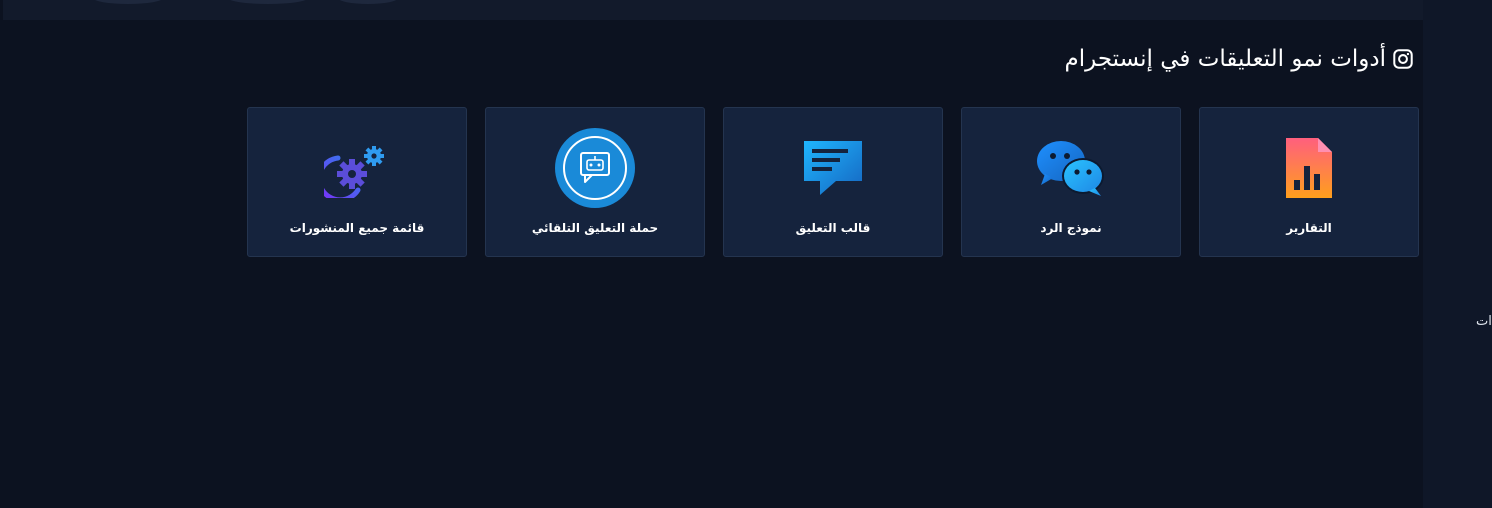 The image size is (1492, 508). I want to click on comment-template-icon, so click(833, 168).